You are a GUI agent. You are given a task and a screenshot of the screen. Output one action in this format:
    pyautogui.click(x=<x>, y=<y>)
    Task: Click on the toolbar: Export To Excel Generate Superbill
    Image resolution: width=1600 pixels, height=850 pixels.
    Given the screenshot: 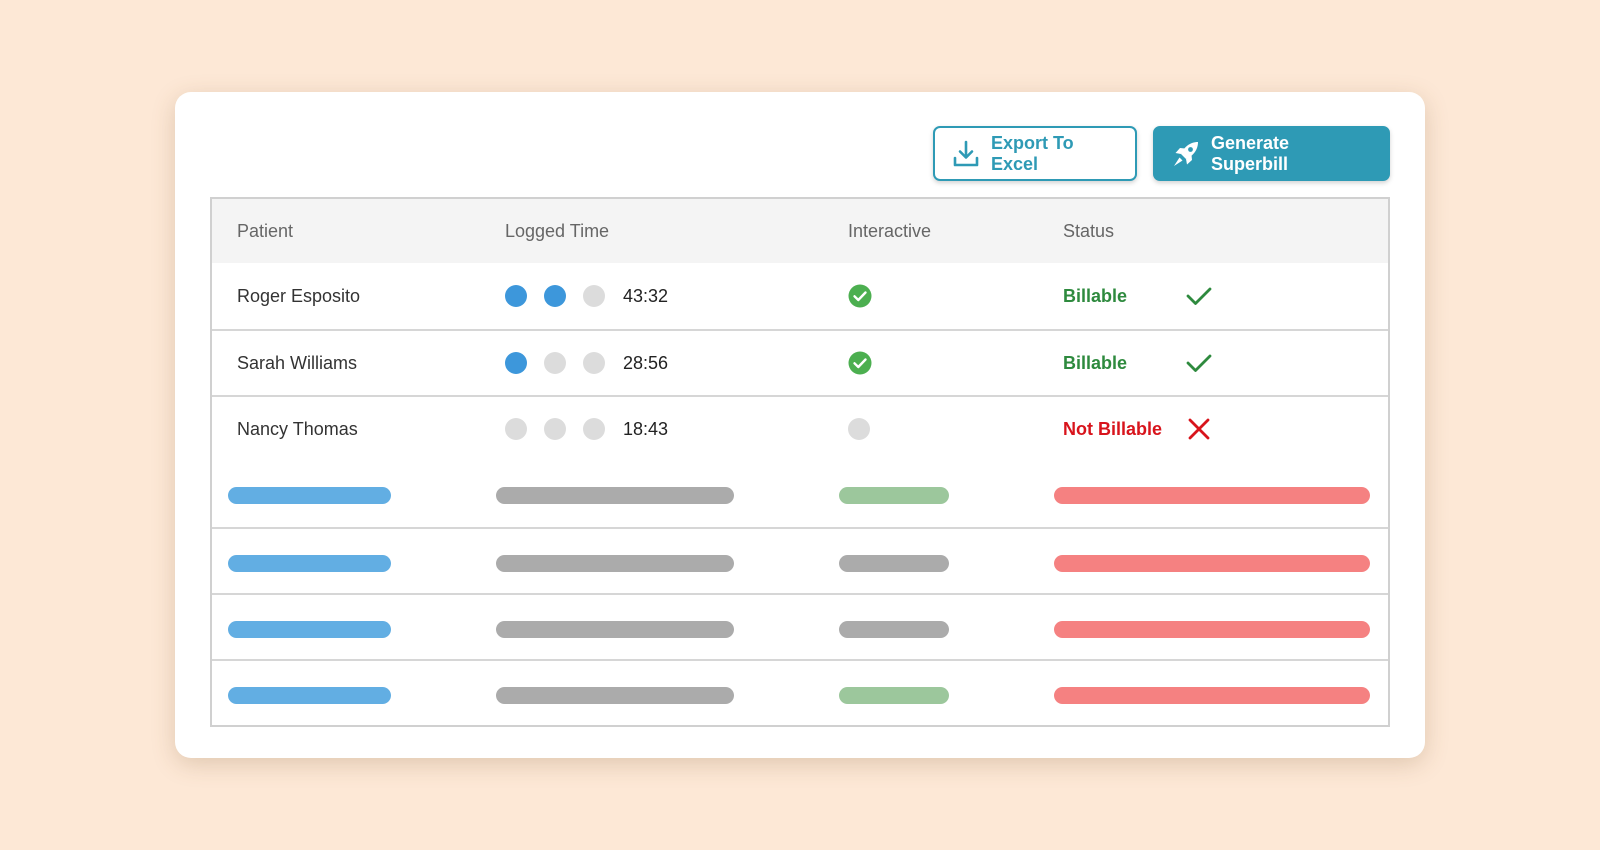 What is the action you would take?
    pyautogui.click(x=1161, y=153)
    